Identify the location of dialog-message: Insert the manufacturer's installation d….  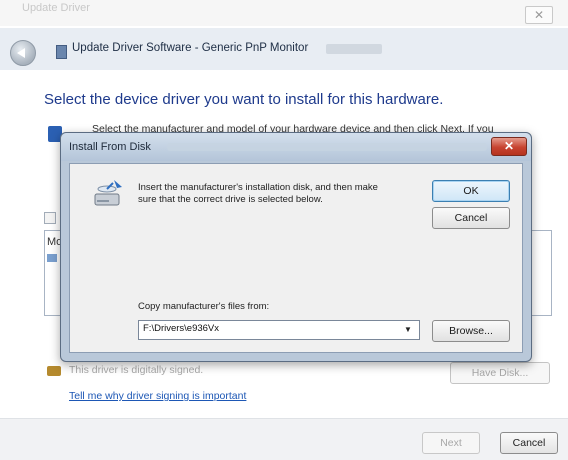
(258, 193).